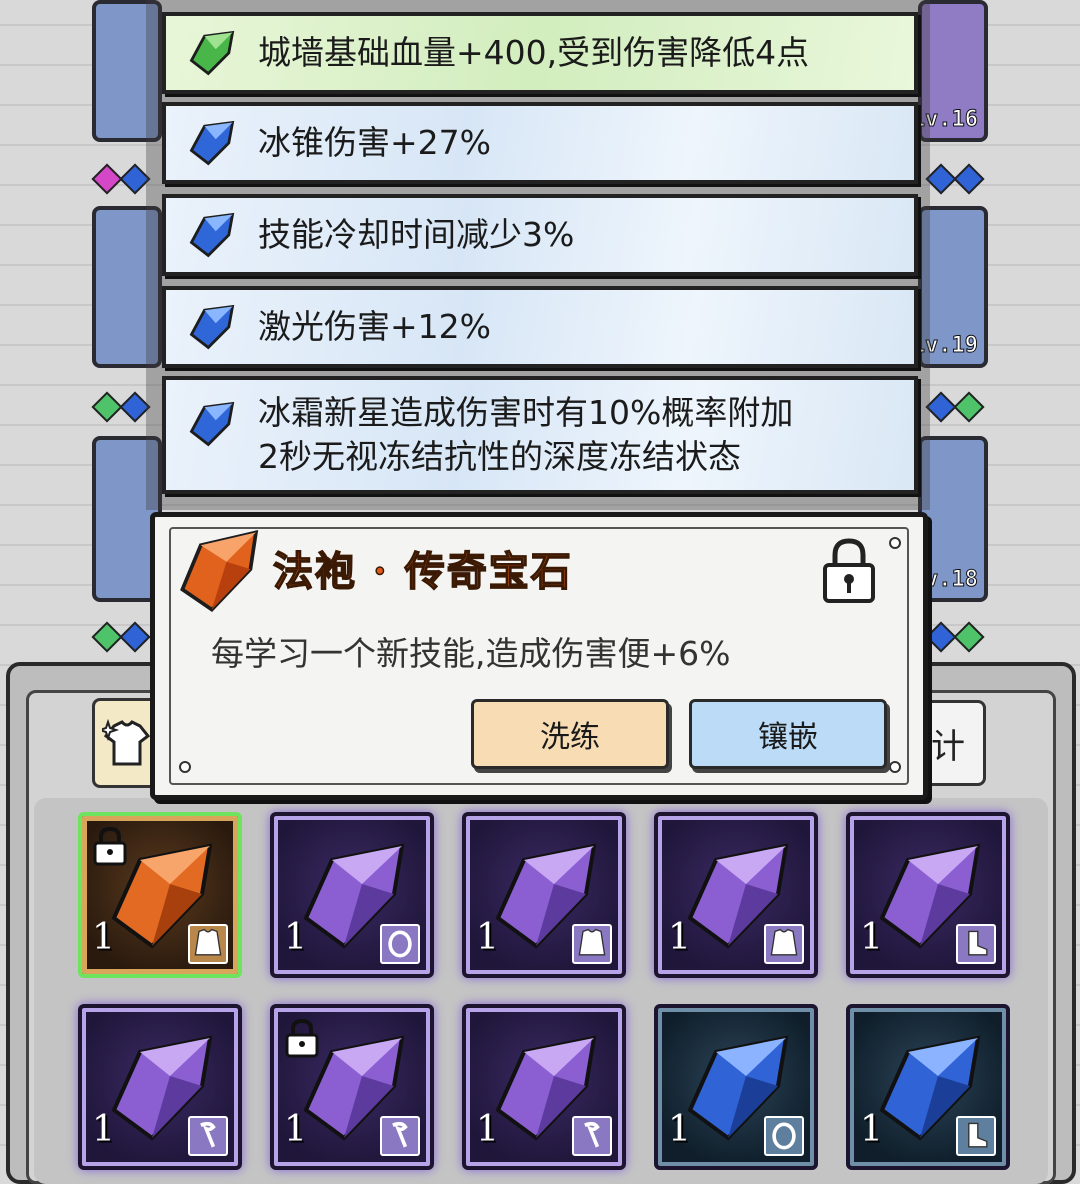  I want to click on wash-button-label: 洗练, so click(570, 737).